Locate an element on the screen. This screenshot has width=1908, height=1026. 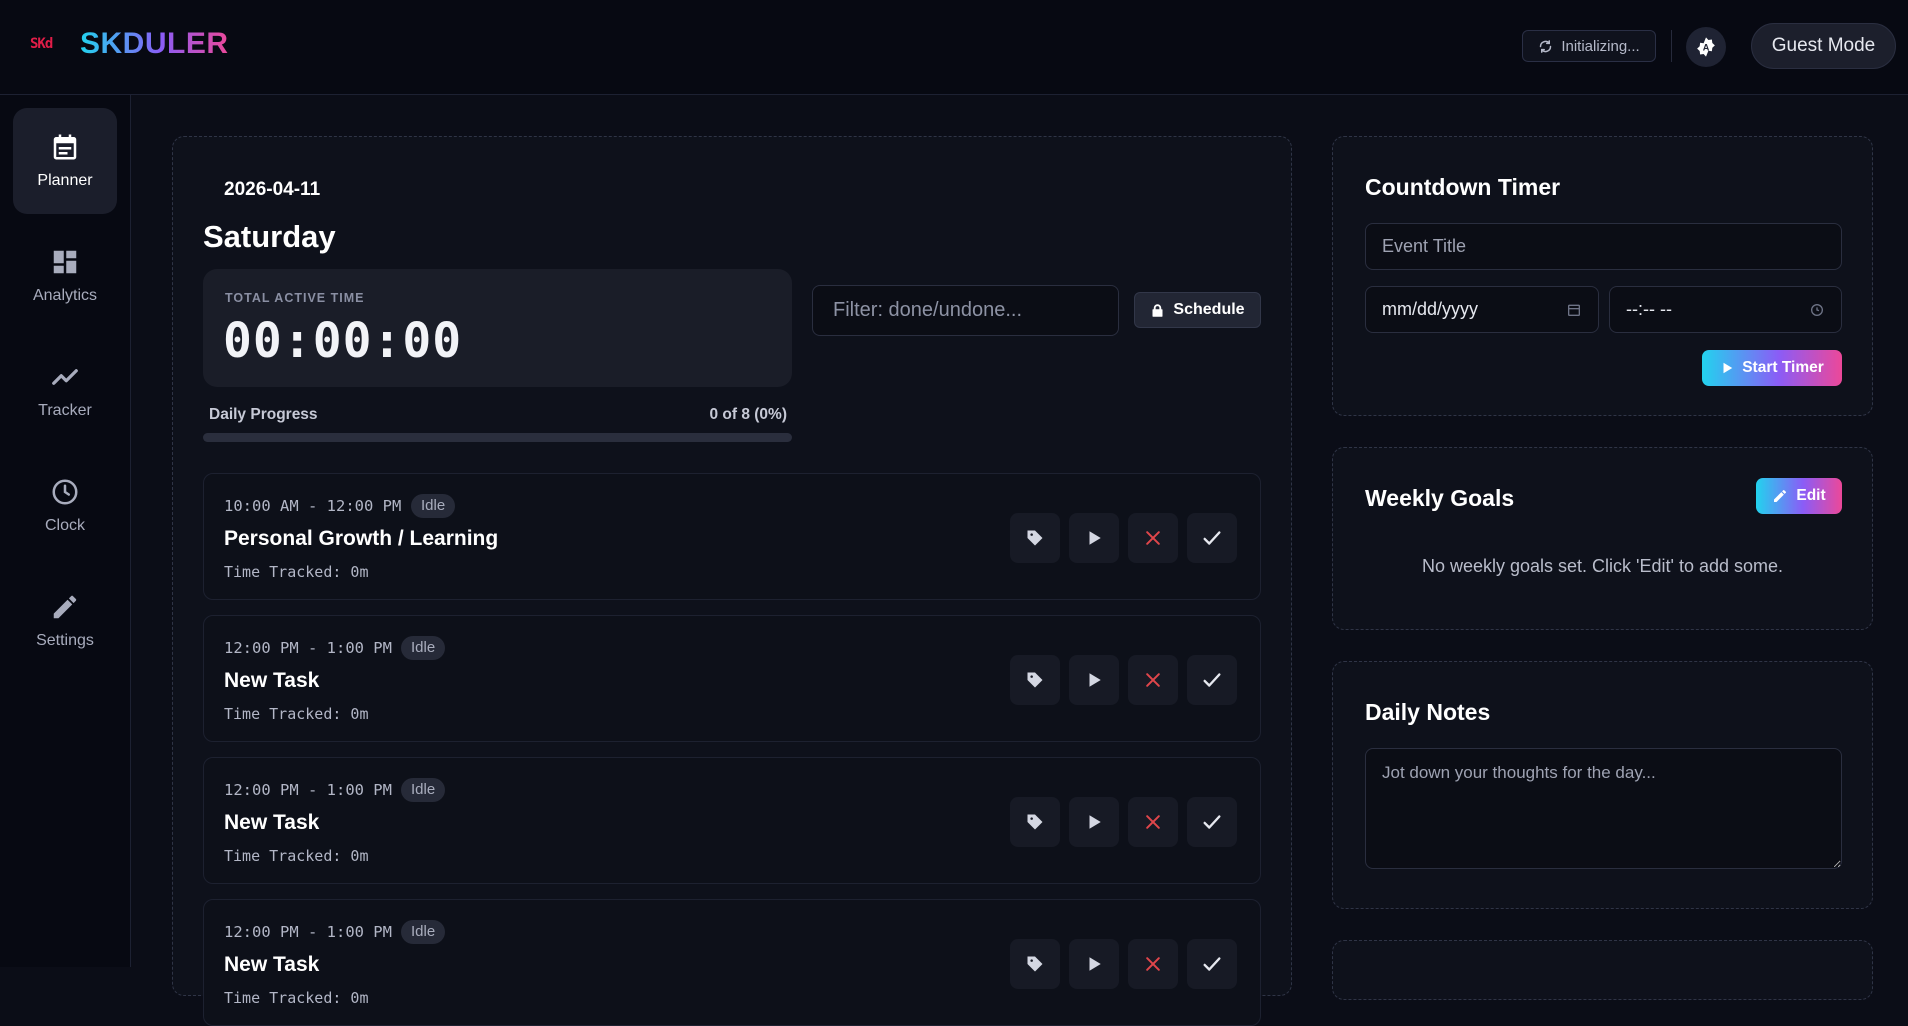
theme-toggle-button: A is located at coordinates (1706, 47).